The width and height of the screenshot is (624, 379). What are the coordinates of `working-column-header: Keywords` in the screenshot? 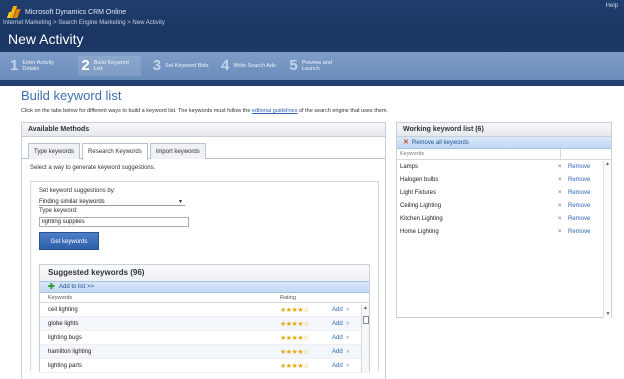 It's located at (504, 154).